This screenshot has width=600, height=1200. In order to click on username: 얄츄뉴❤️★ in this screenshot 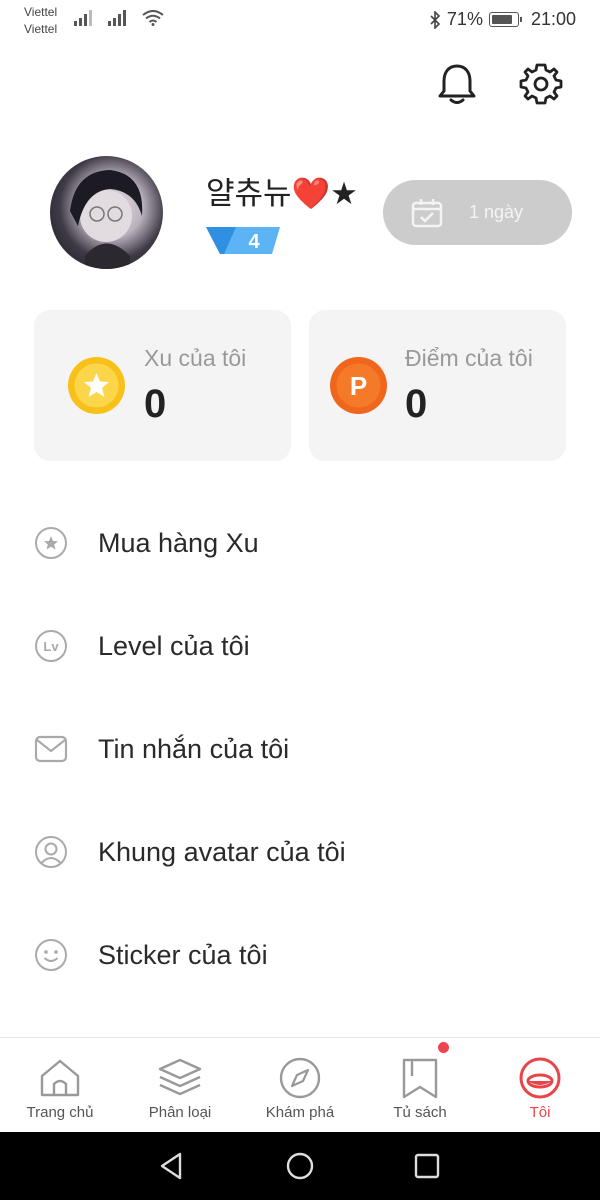, I will do `click(282, 194)`.